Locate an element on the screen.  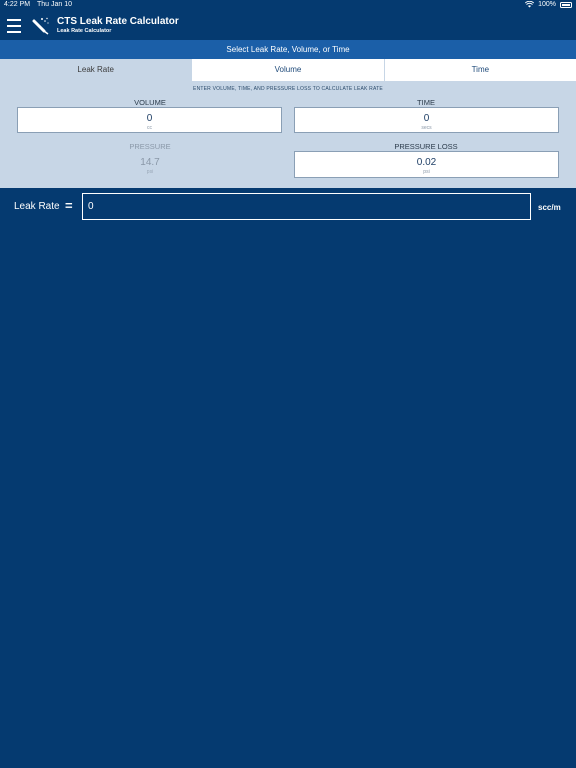
app-title: CTS Leak Rate Calculator is located at coordinates (118, 21).